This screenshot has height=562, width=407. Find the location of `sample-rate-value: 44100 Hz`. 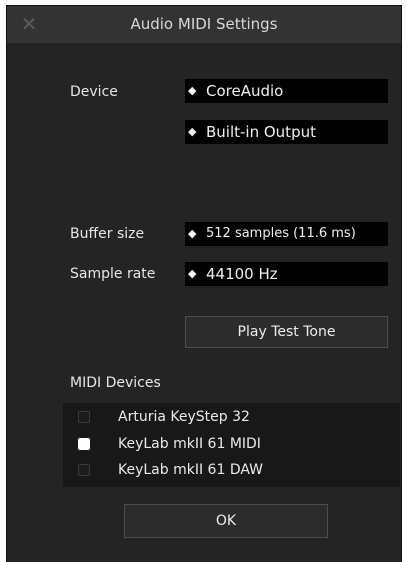

sample-rate-value: 44100 Hz is located at coordinates (242, 274).